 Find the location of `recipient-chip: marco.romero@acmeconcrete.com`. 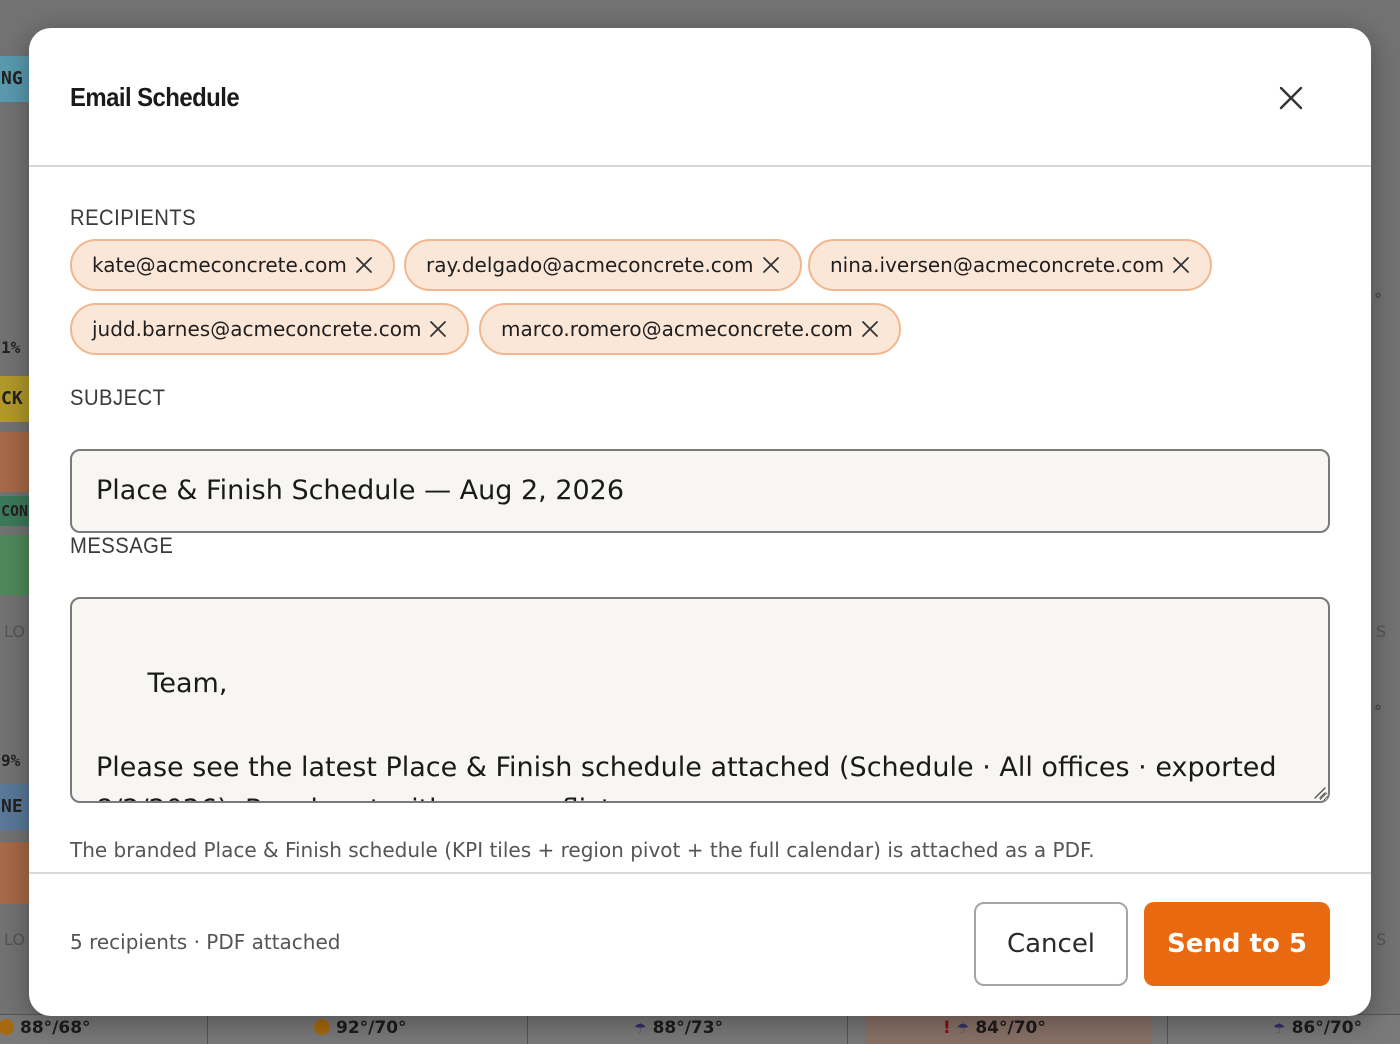

recipient-chip: marco.romero@acmeconcrete.com is located at coordinates (690, 329).